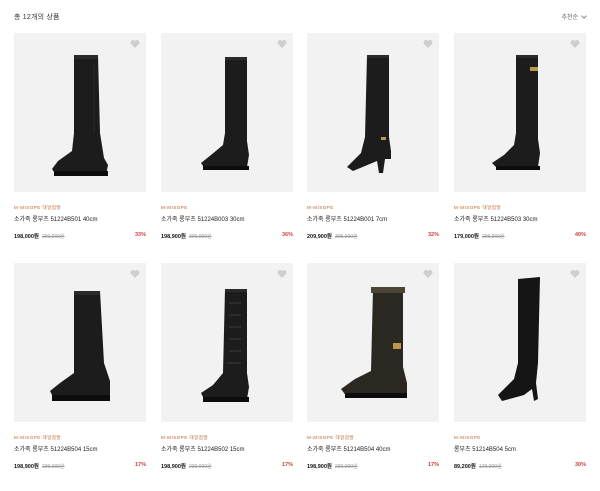  I want to click on product-name: 소가죽 롱부츠 51224B001 7cm, so click(347, 218).